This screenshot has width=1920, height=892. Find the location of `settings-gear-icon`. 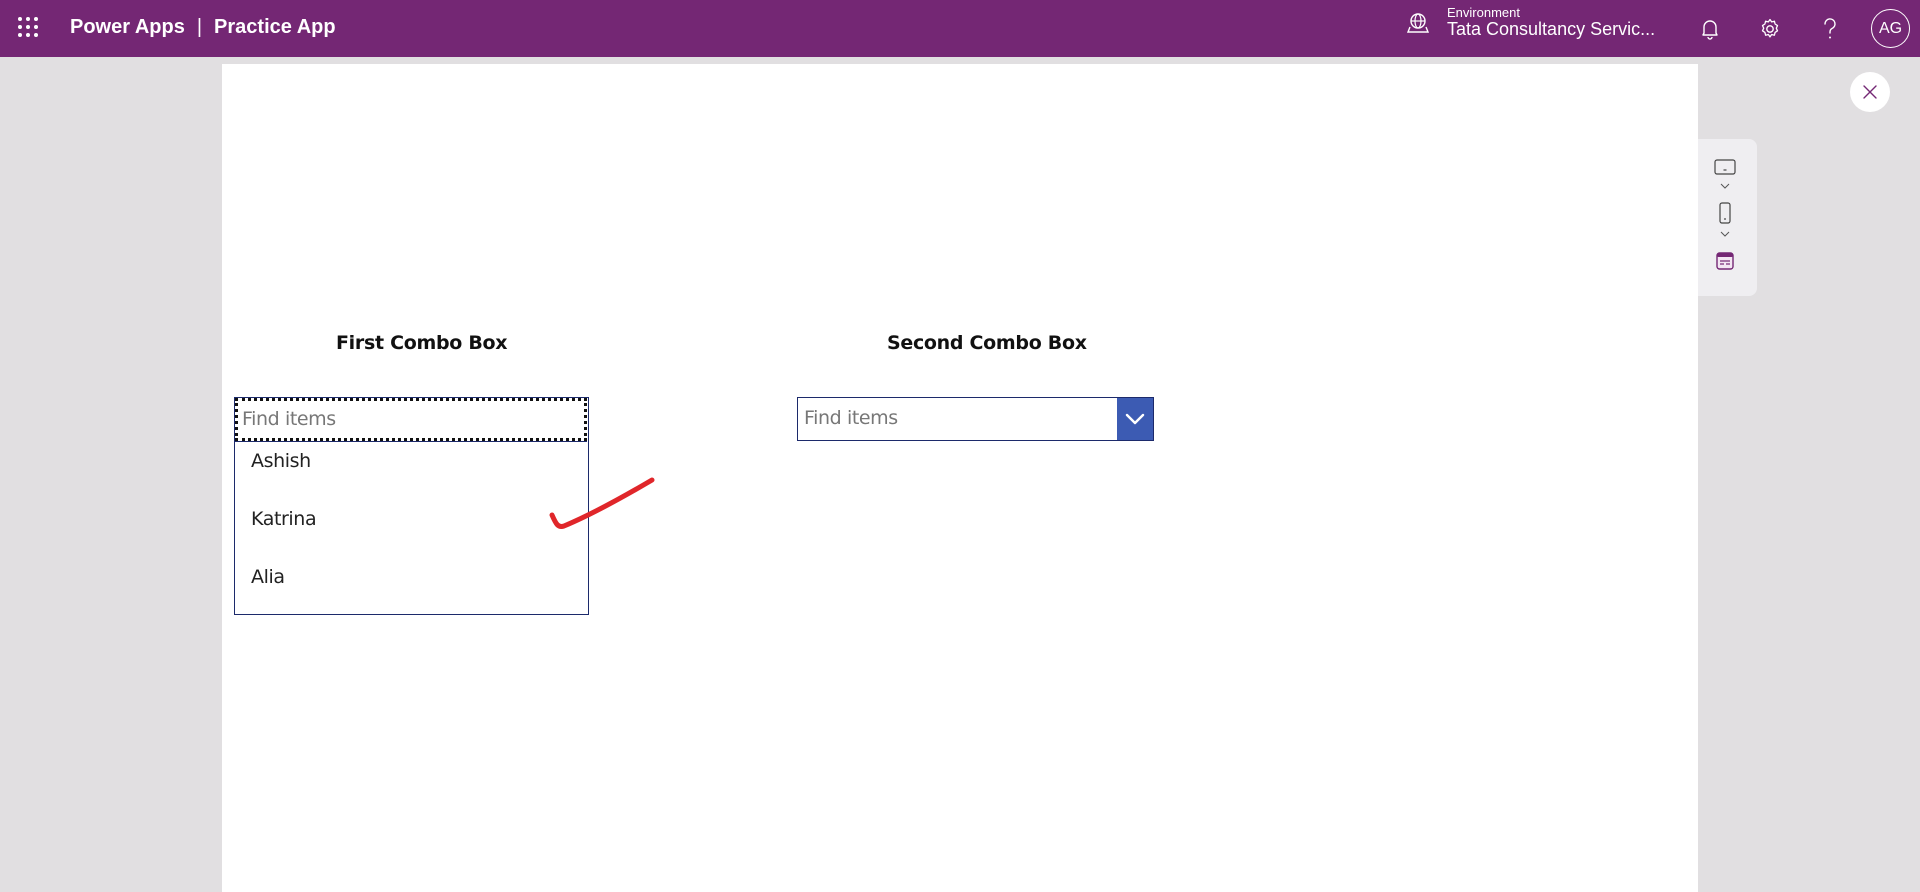

settings-gear-icon is located at coordinates (1770, 28).